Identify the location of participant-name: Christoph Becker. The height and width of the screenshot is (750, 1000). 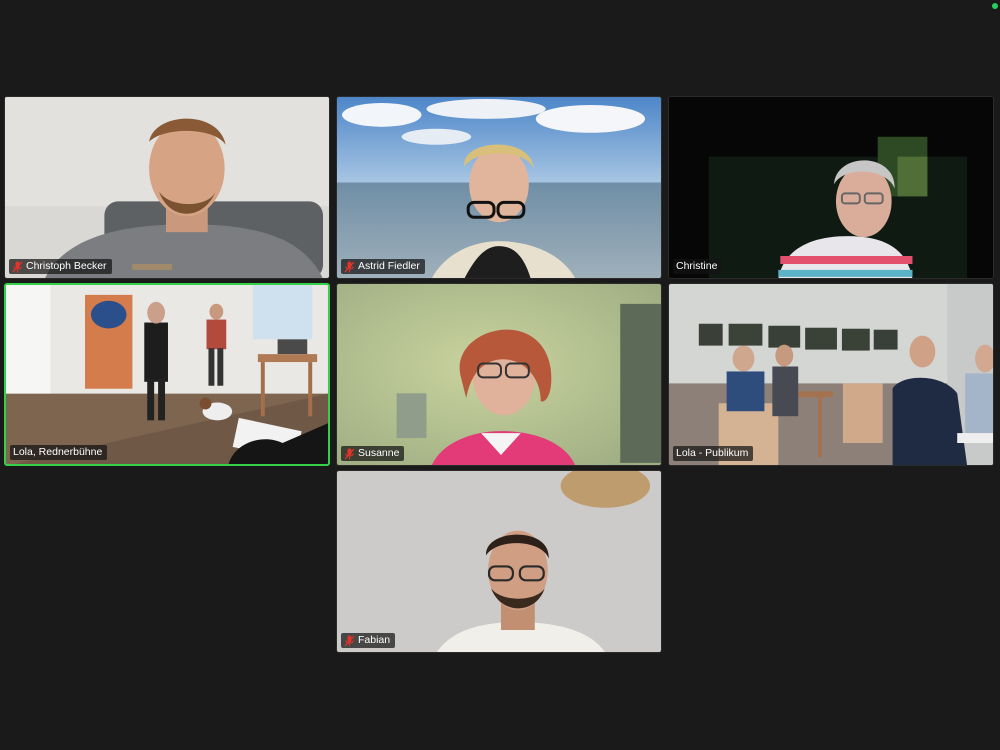
(66, 266).